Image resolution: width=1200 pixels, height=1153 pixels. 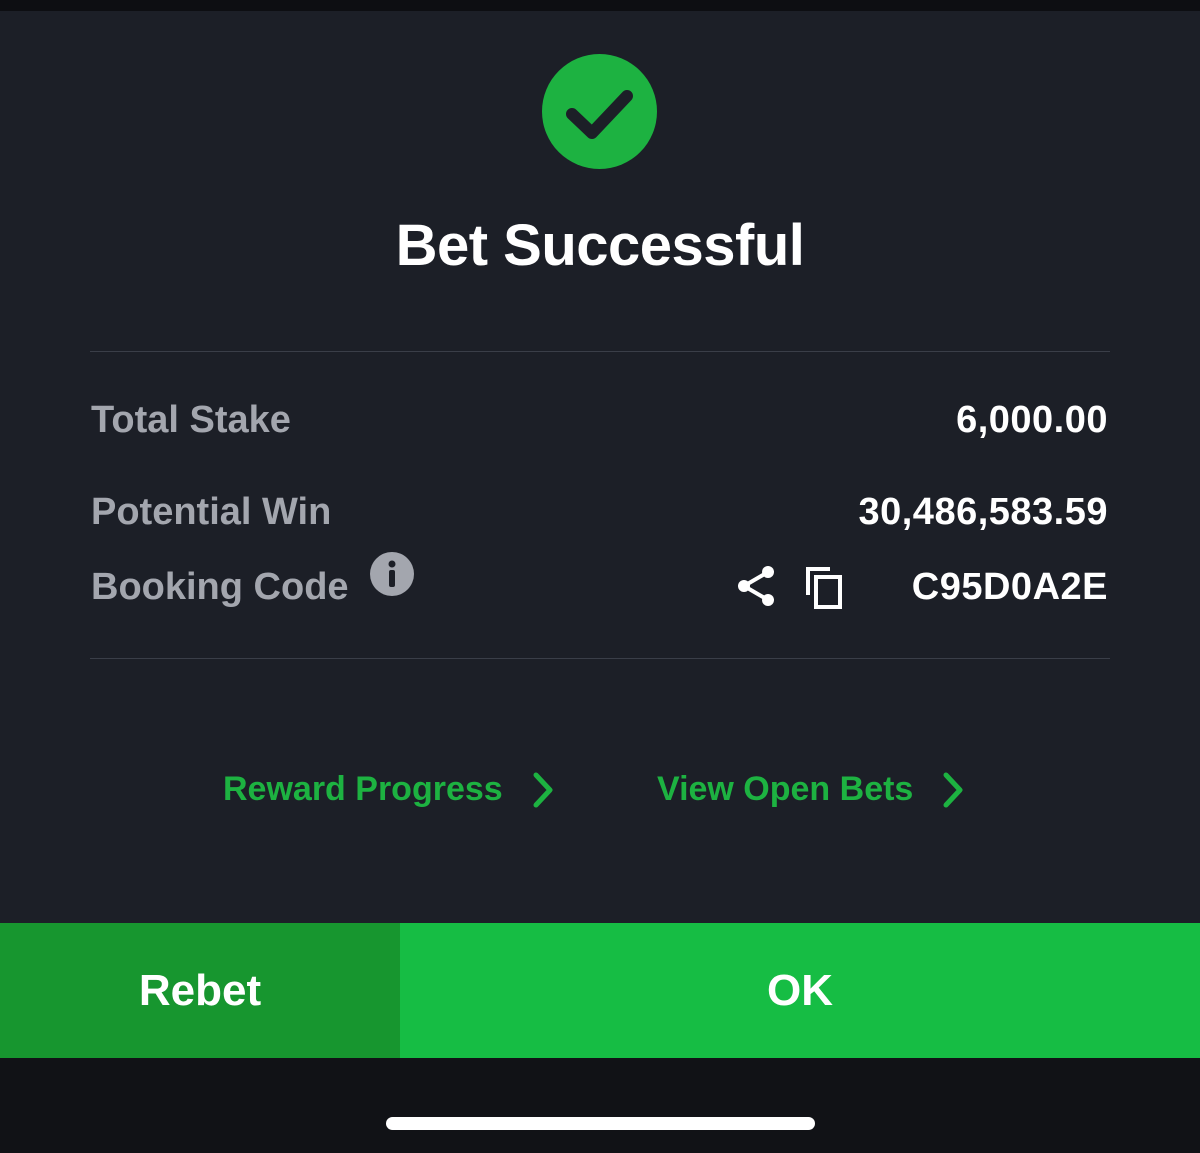 What do you see at coordinates (756, 586) in the screenshot?
I see `share-icon` at bounding box center [756, 586].